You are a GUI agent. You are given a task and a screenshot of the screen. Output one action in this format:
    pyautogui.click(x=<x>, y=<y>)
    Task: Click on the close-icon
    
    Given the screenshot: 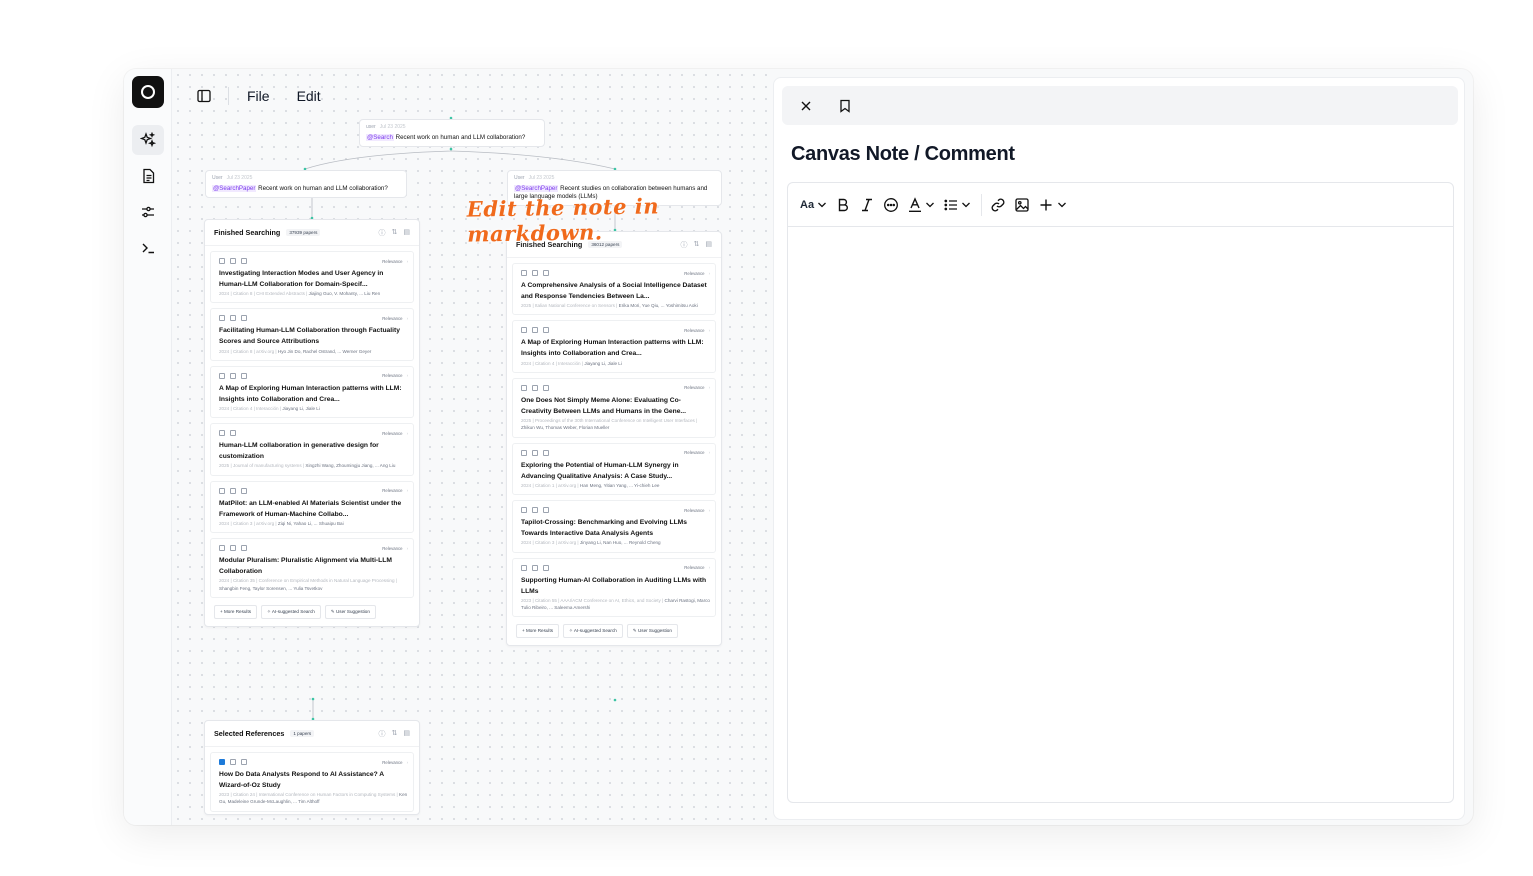 What is the action you would take?
    pyautogui.click(x=806, y=106)
    